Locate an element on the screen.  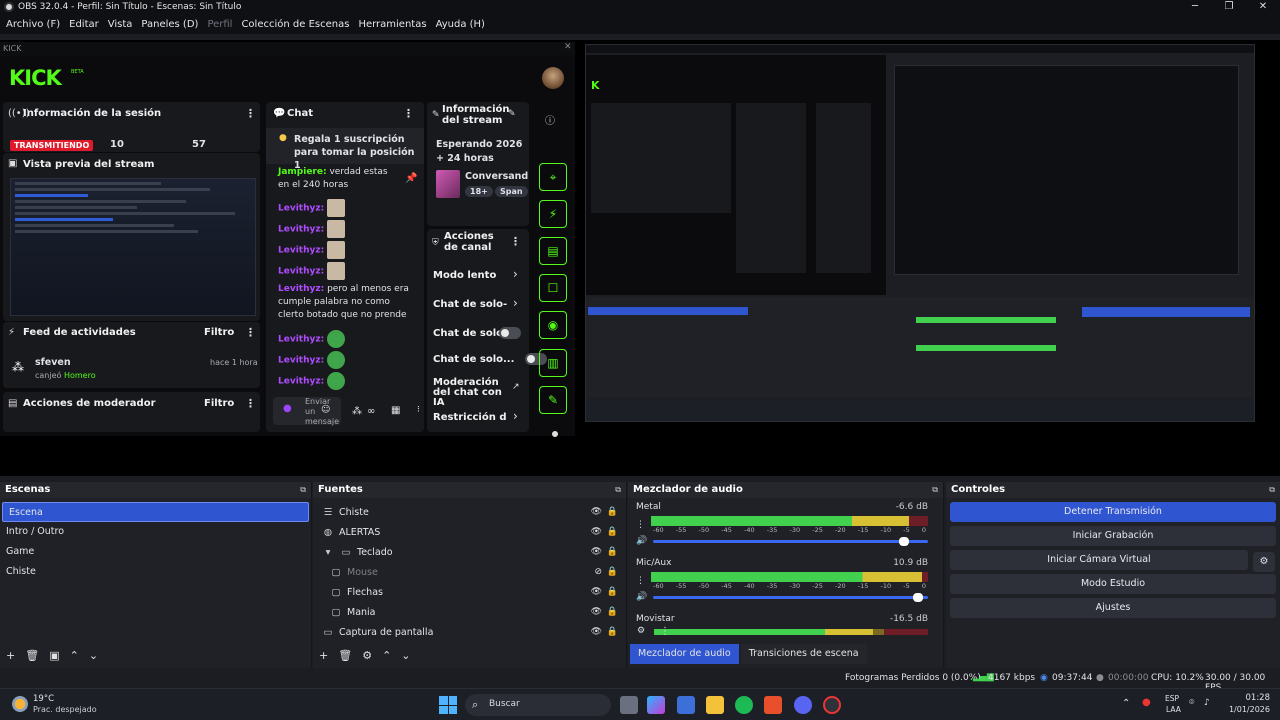
language-primary: ESP is located at coordinates (1172, 698).